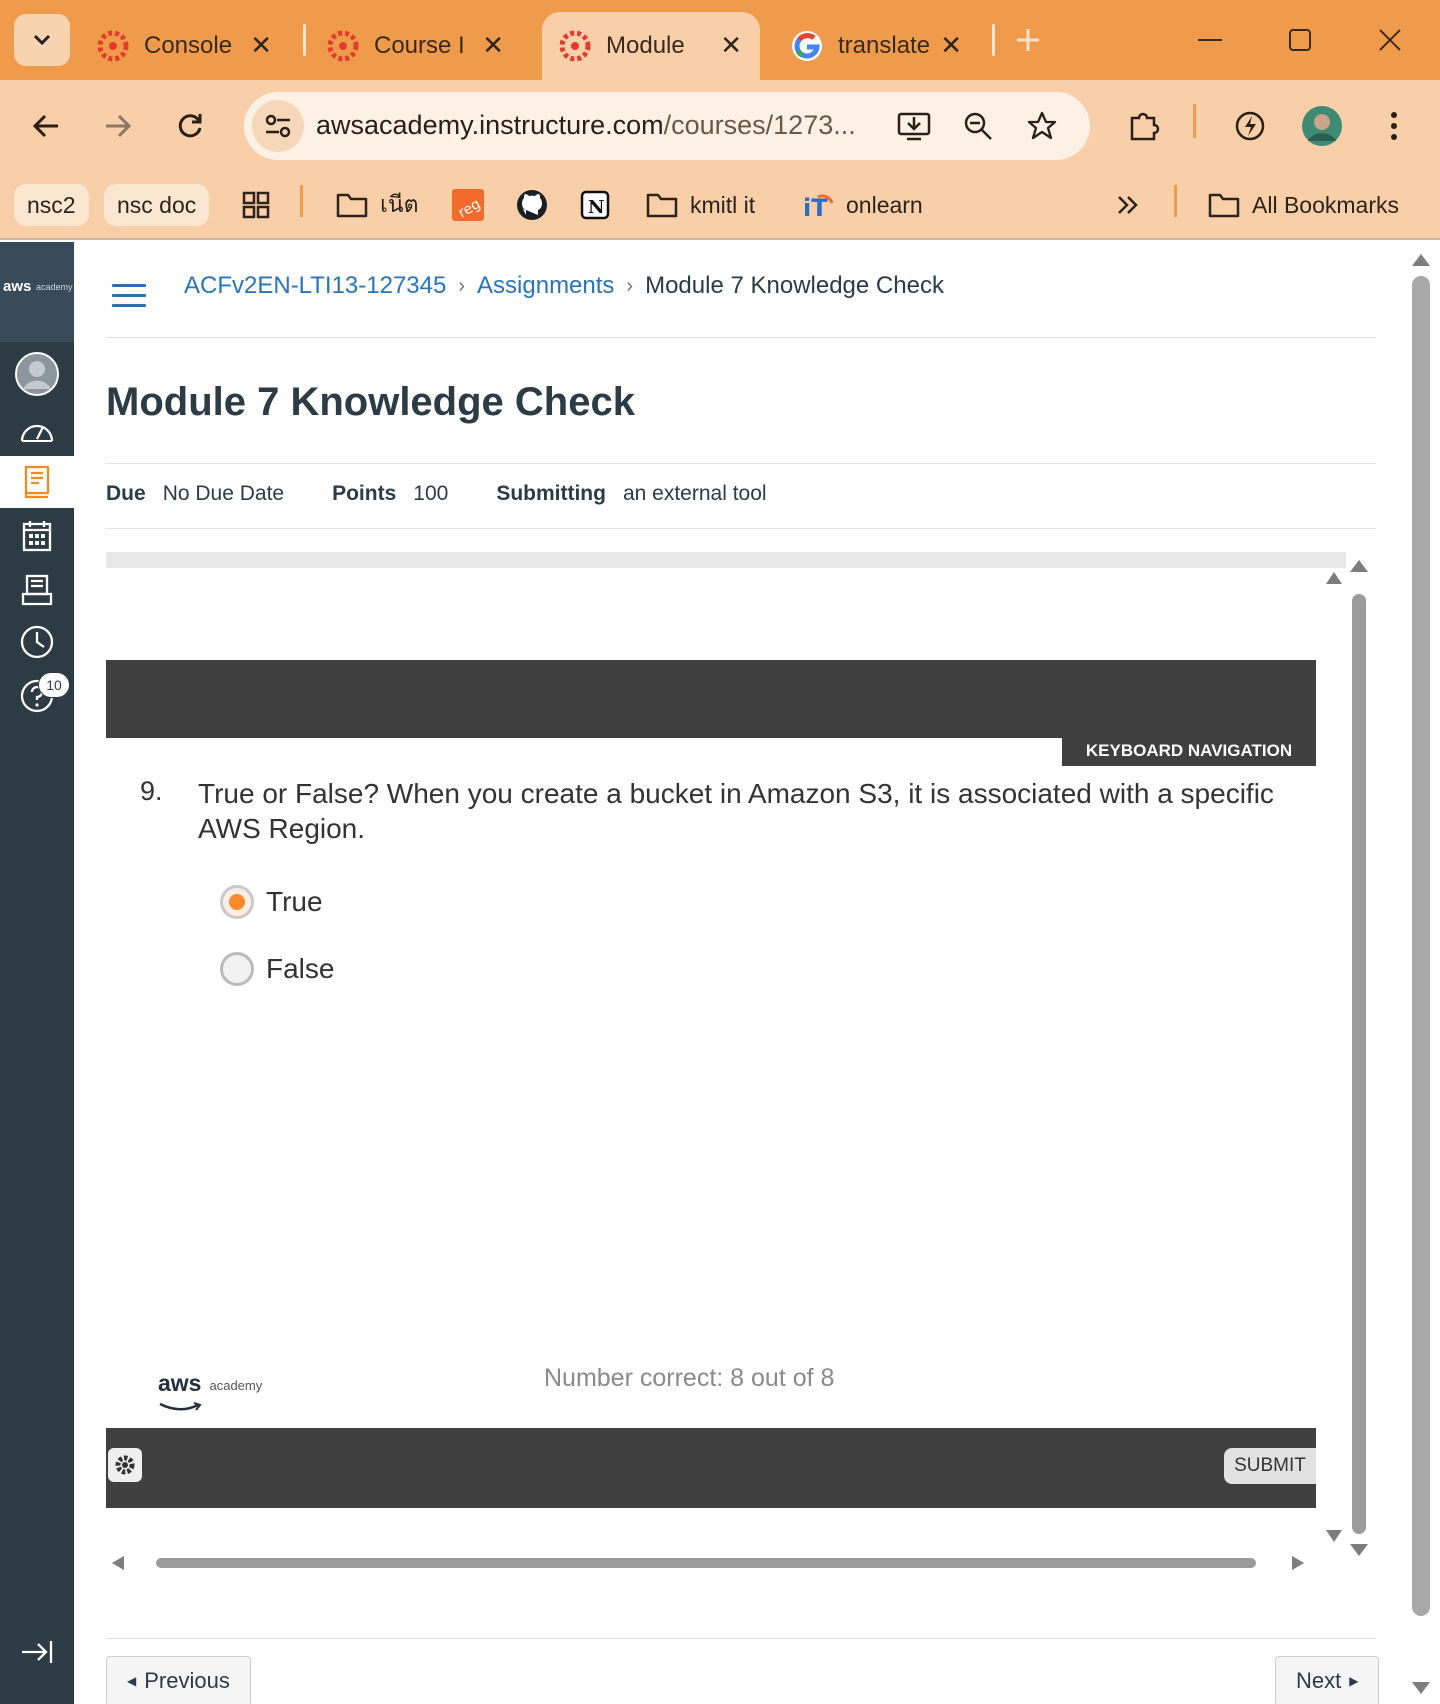  Describe the element at coordinates (1210, 40) in the screenshot. I see `minimize-button` at that location.